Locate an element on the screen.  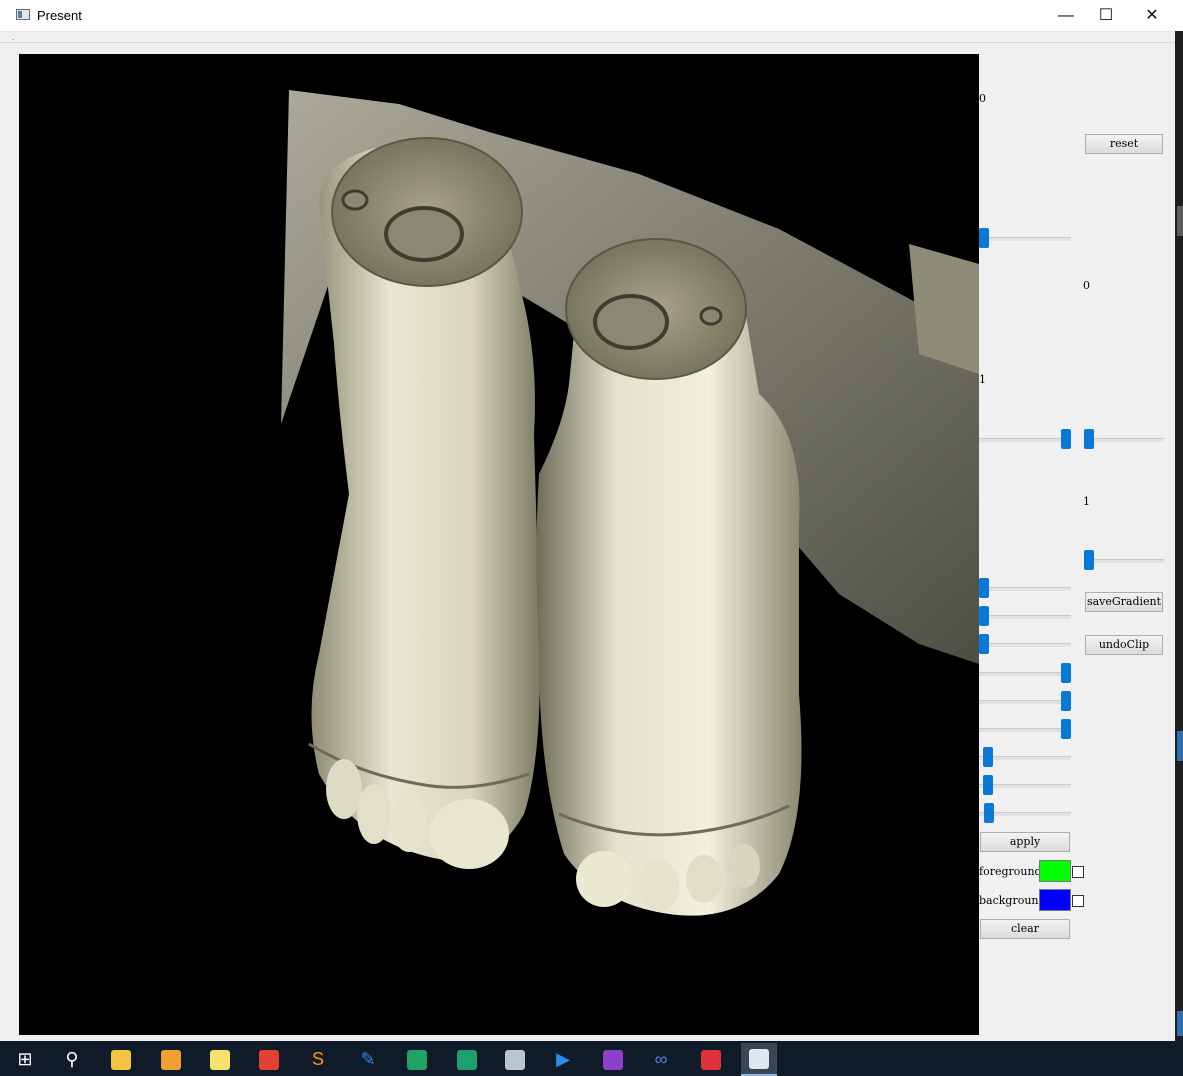
range-slider-right is located at coordinates (1124, 439).